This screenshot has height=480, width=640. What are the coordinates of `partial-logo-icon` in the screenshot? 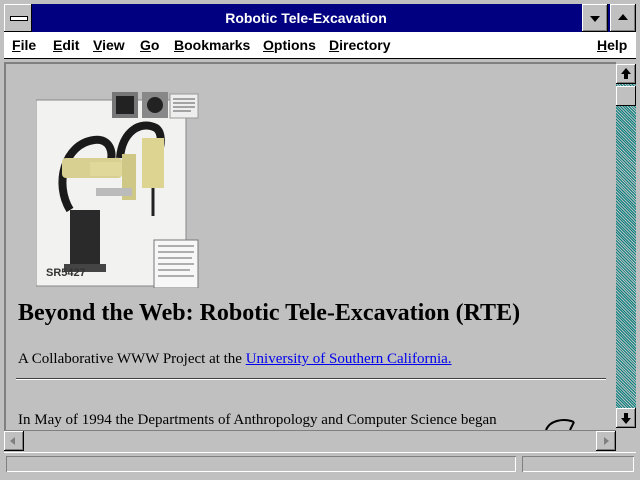 It's located at (560, 424).